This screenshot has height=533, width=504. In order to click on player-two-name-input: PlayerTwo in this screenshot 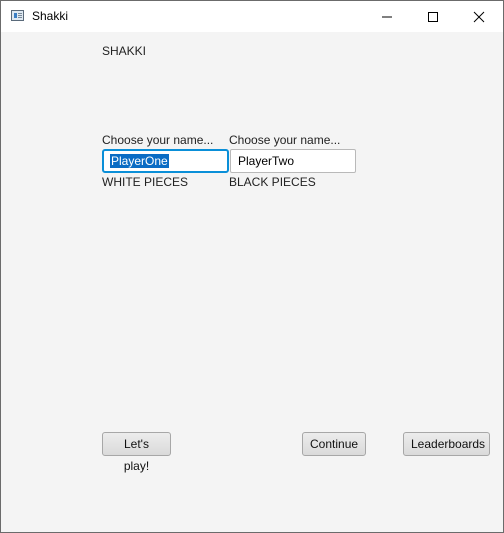, I will do `click(293, 161)`.